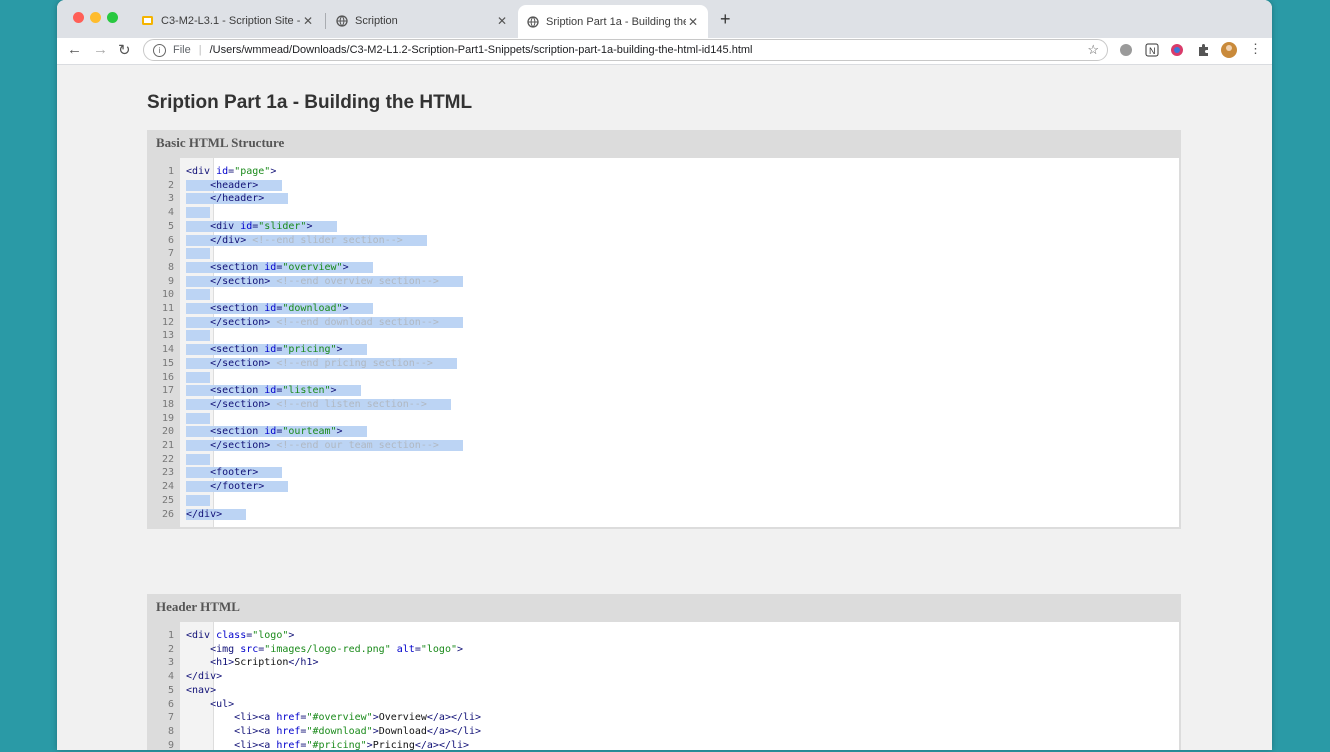 The width and height of the screenshot is (1330, 752). I want to click on line-number: 16, so click(167, 377).